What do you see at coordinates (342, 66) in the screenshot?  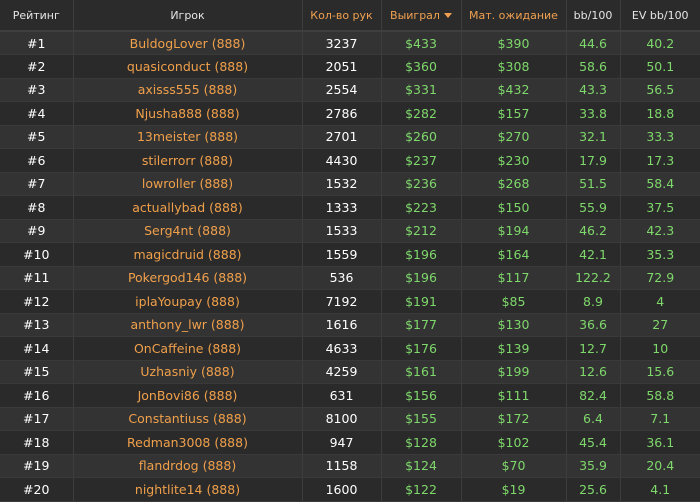 I see `hands-count-cell: 2051` at bounding box center [342, 66].